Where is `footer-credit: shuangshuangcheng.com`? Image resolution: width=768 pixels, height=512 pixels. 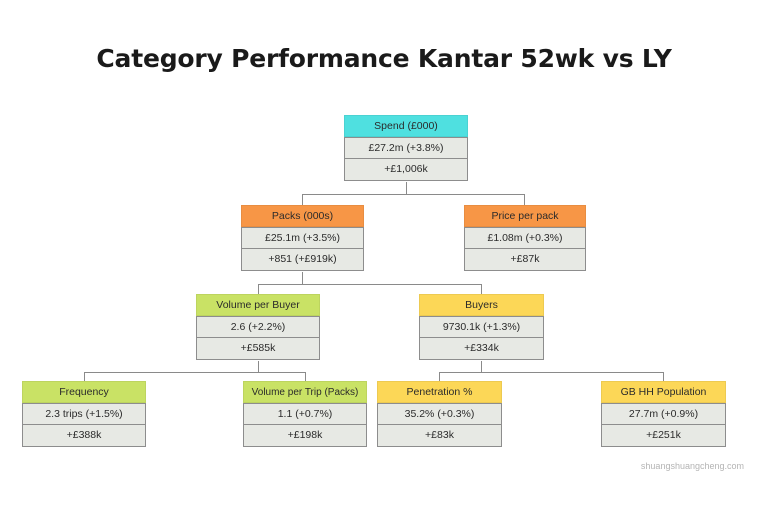
footer-credit: shuangshuangcheng.com is located at coordinates (692, 466).